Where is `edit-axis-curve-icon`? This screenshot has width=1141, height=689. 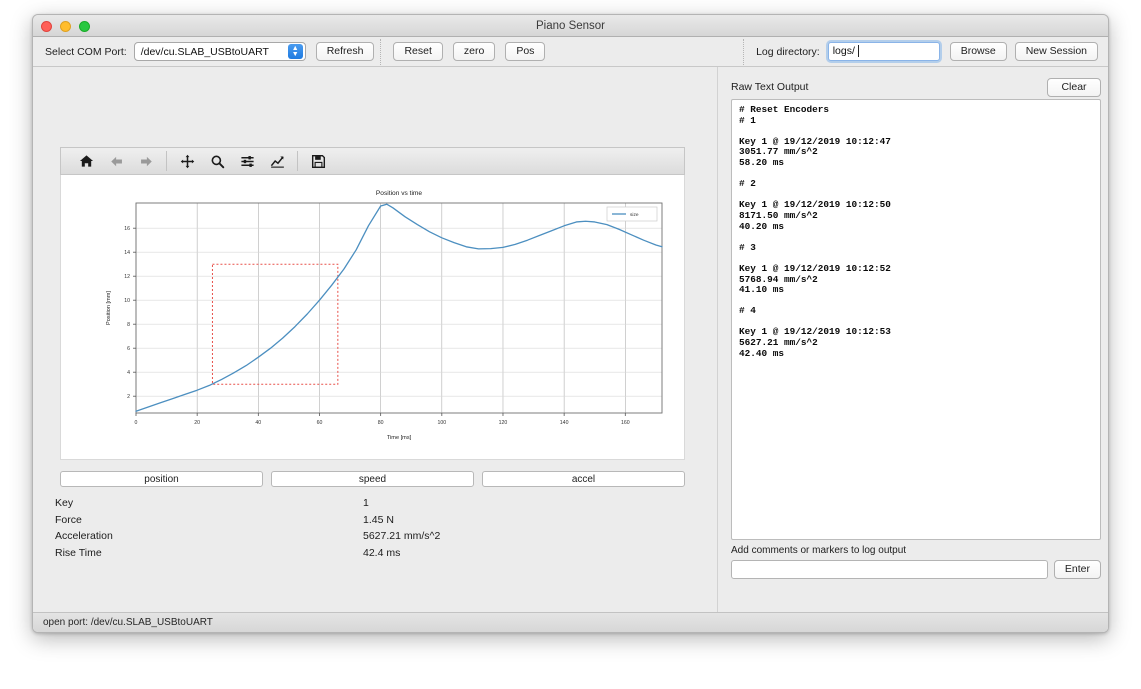 edit-axis-curve-icon is located at coordinates (277, 161).